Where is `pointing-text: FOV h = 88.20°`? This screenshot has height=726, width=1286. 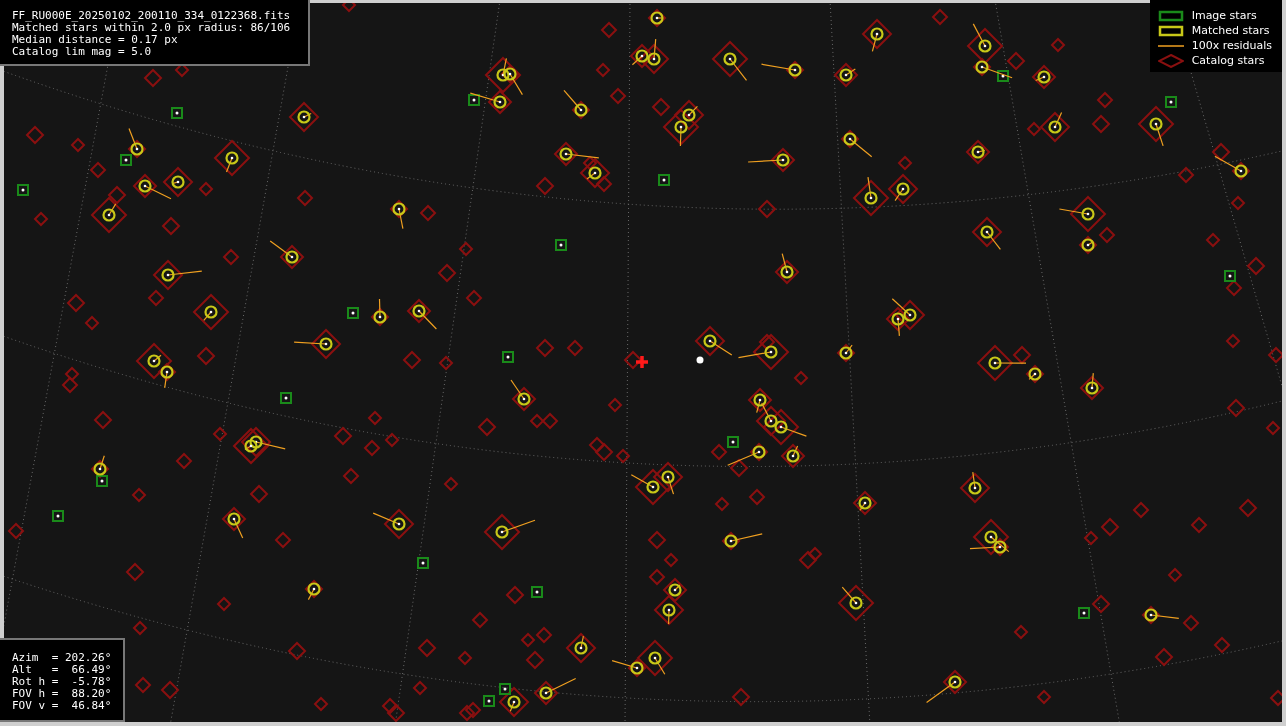 pointing-text: FOV h = 88.20° is located at coordinates (62, 694).